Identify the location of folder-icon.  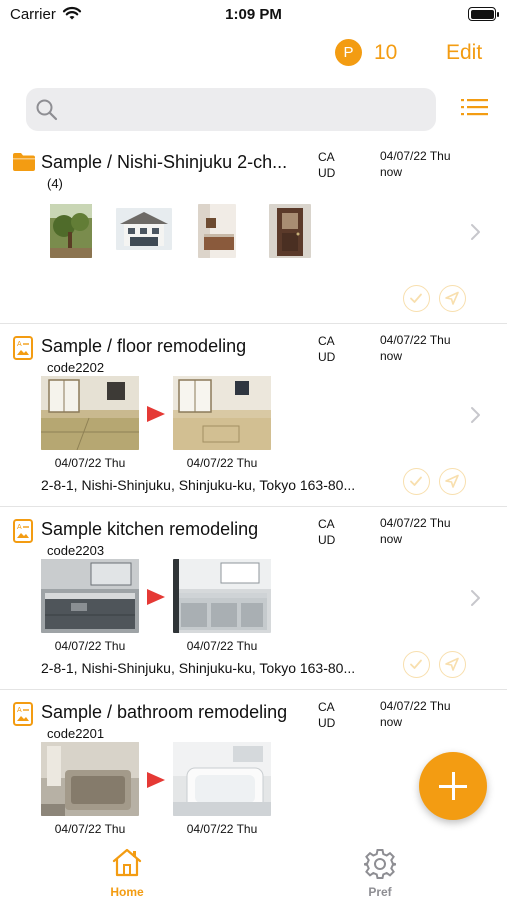
(24, 164).